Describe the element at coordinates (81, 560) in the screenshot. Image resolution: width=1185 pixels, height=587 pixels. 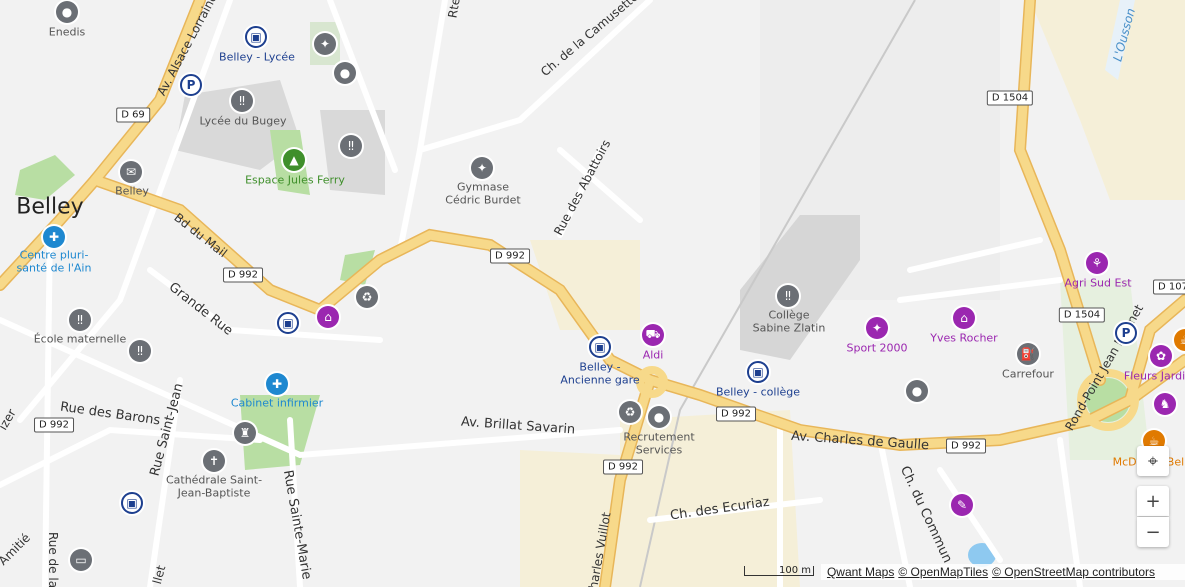
I see `lodging-icon: ▭` at that location.